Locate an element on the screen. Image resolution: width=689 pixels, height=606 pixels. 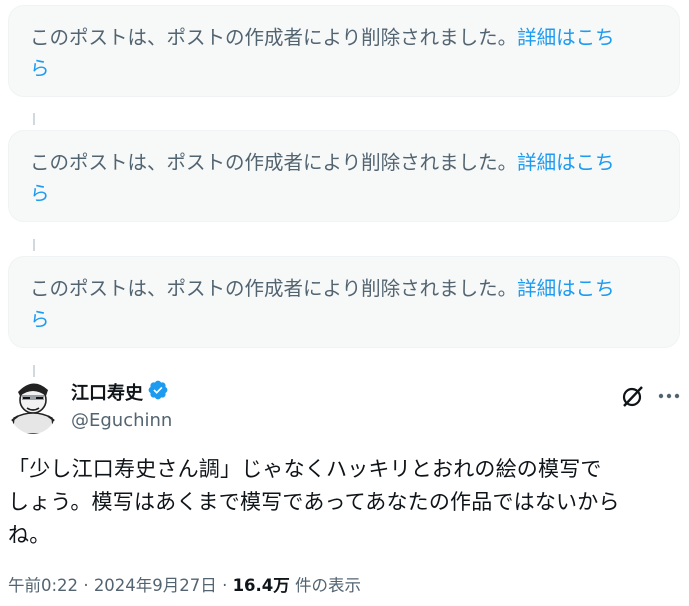
views-label: 件の表示 is located at coordinates (328, 585).